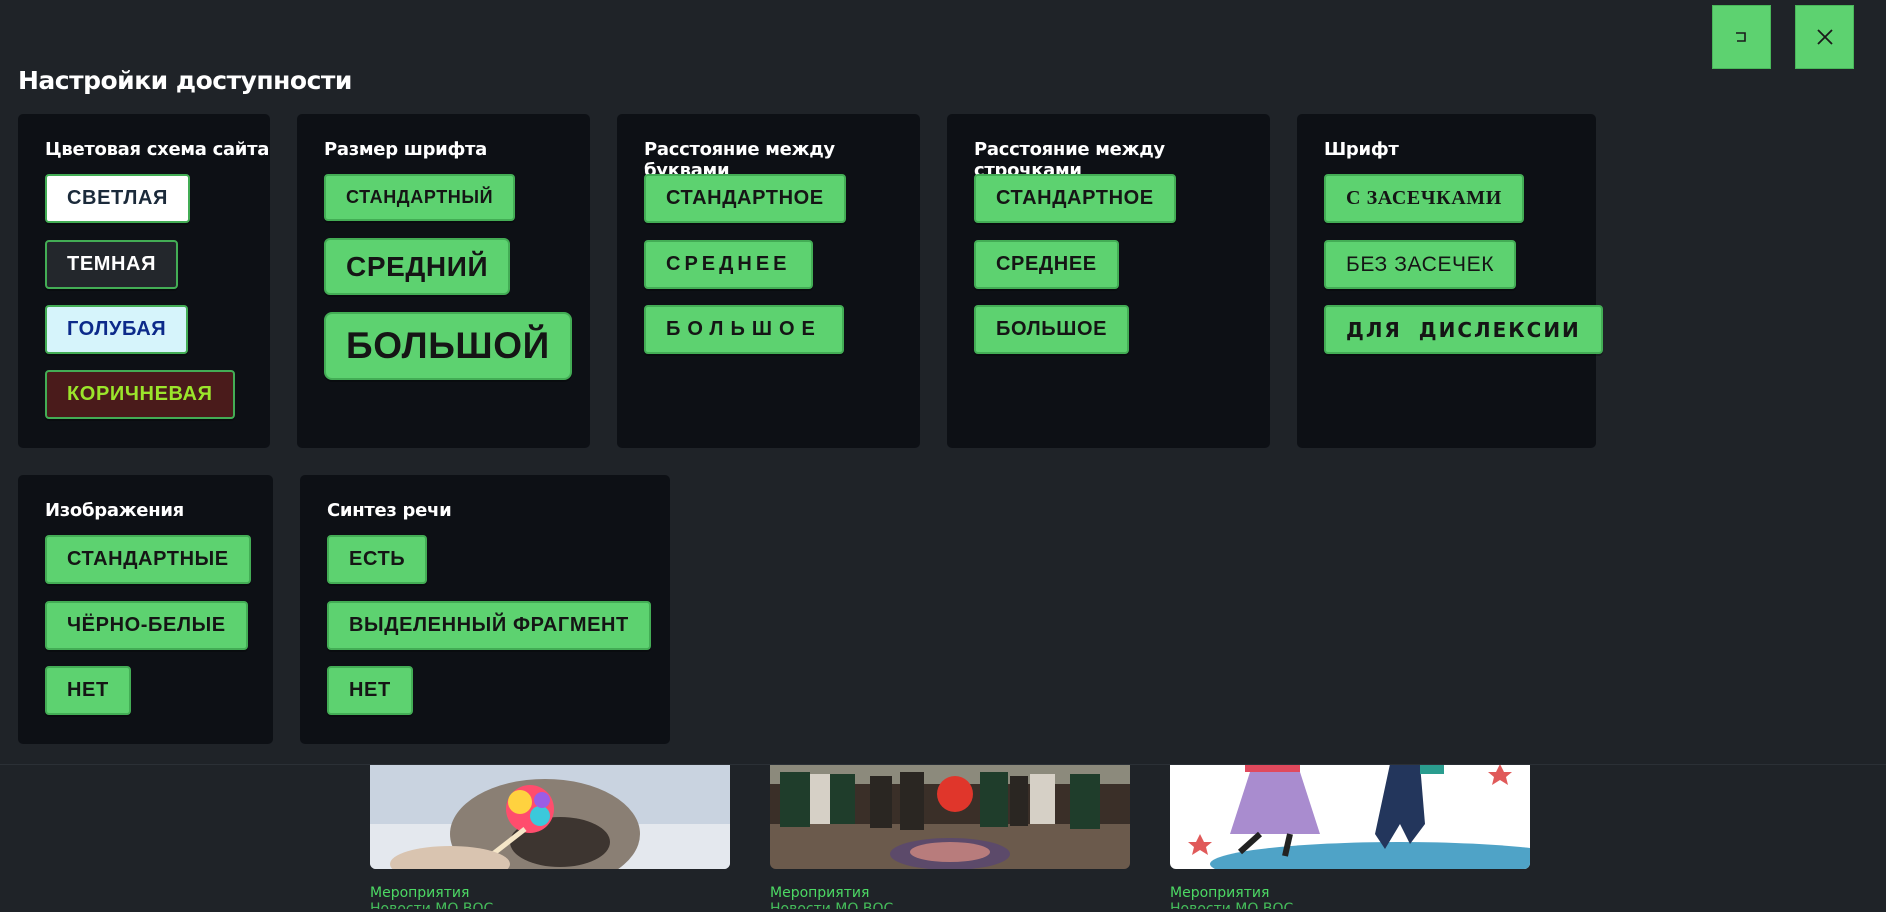 The image size is (1886, 912). What do you see at coordinates (112, 264) in the screenshot?
I see `scheme-dark-button: ТЕМНАЯ` at bounding box center [112, 264].